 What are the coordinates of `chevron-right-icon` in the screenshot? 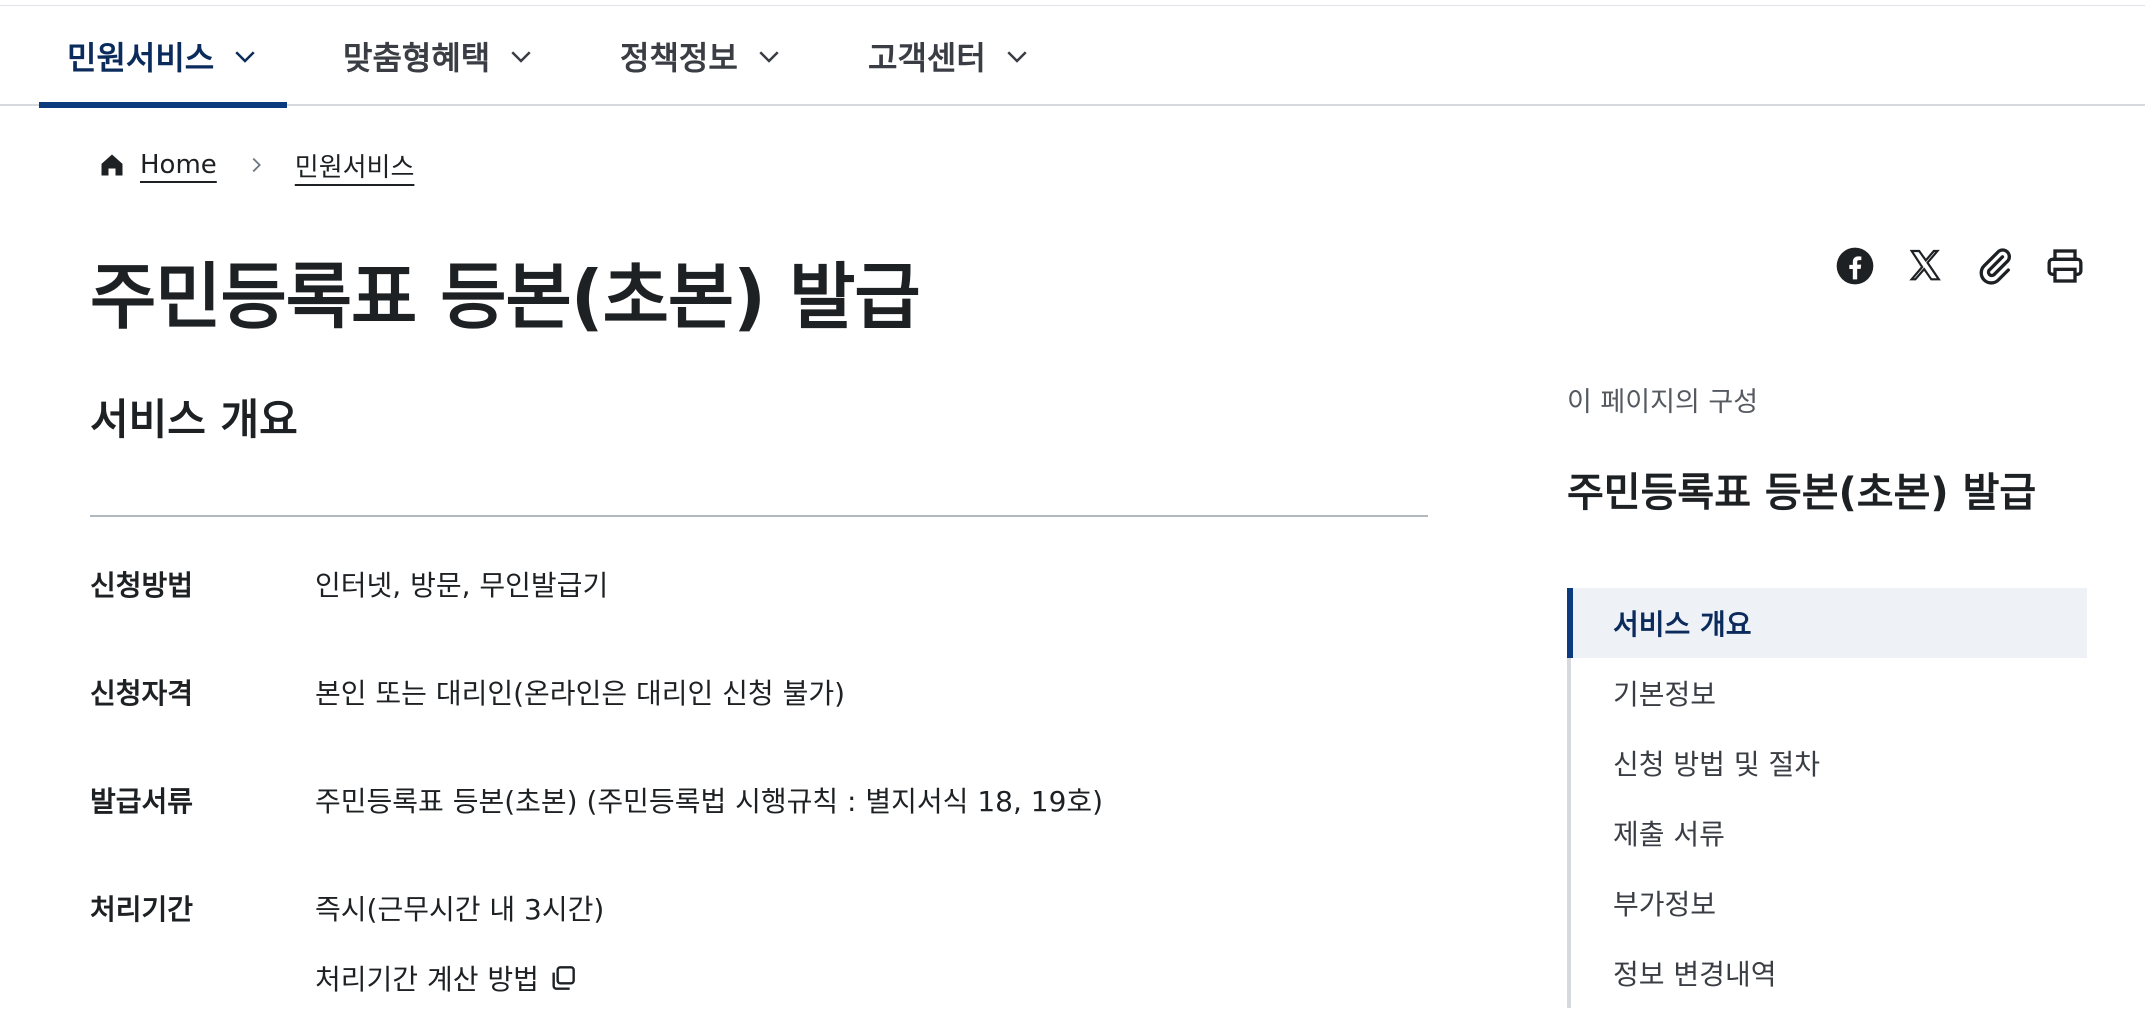 It's located at (256, 165).